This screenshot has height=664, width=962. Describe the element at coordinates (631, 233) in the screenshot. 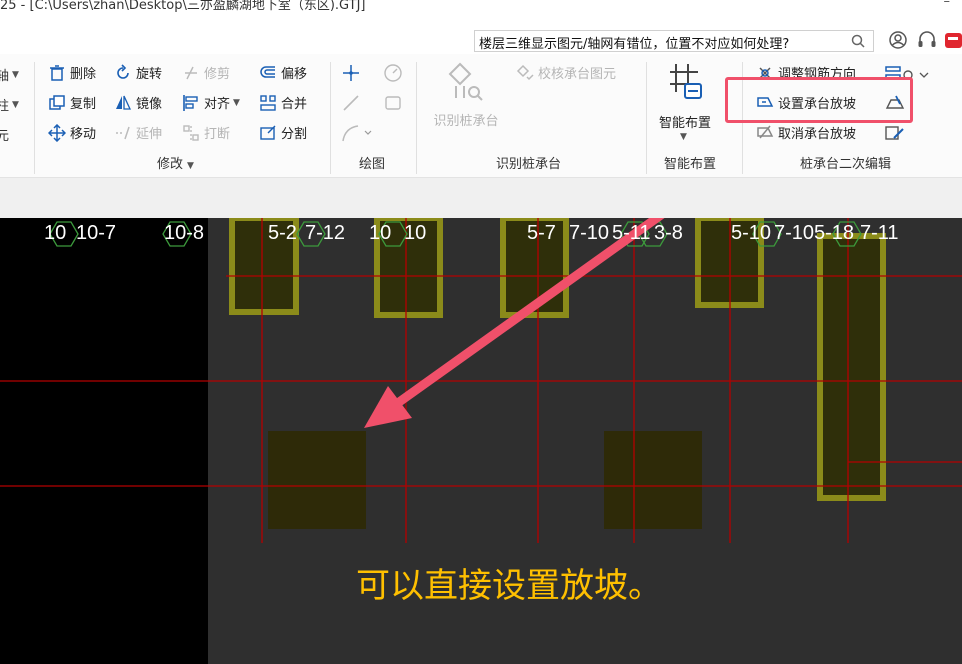

I see `axis-label: 5-11` at that location.